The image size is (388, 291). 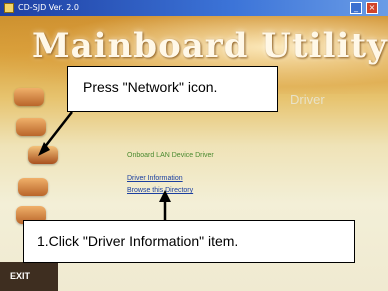 I want to click on arrow-to-network-line, so click(x=58, y=130).